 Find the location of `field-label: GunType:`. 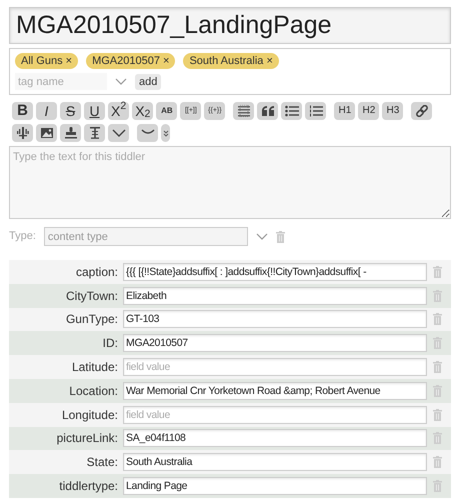

field-label: GunType: is located at coordinates (91, 319).